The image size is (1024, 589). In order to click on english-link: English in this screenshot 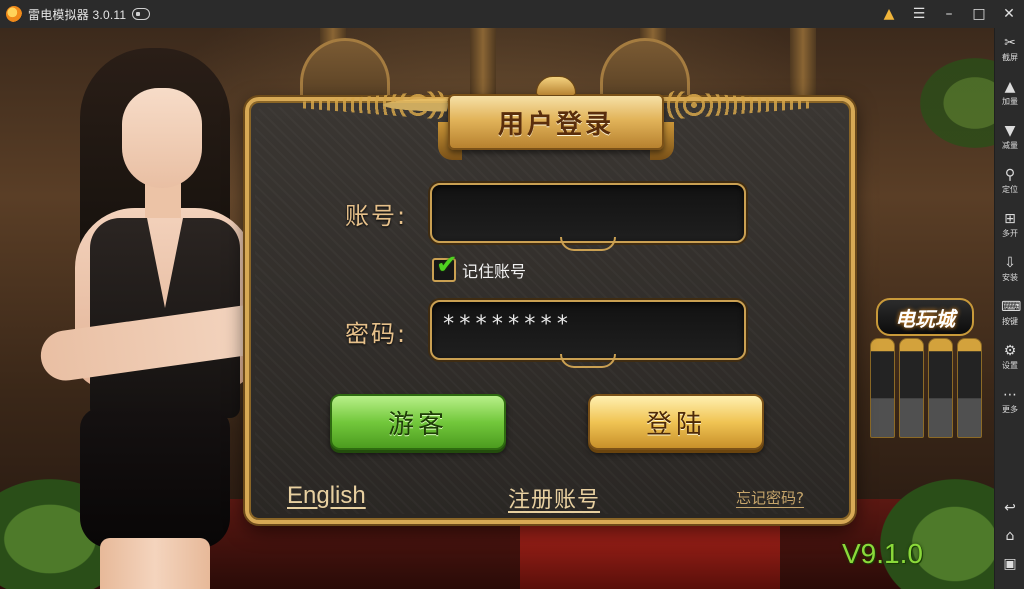, I will do `click(326, 496)`.